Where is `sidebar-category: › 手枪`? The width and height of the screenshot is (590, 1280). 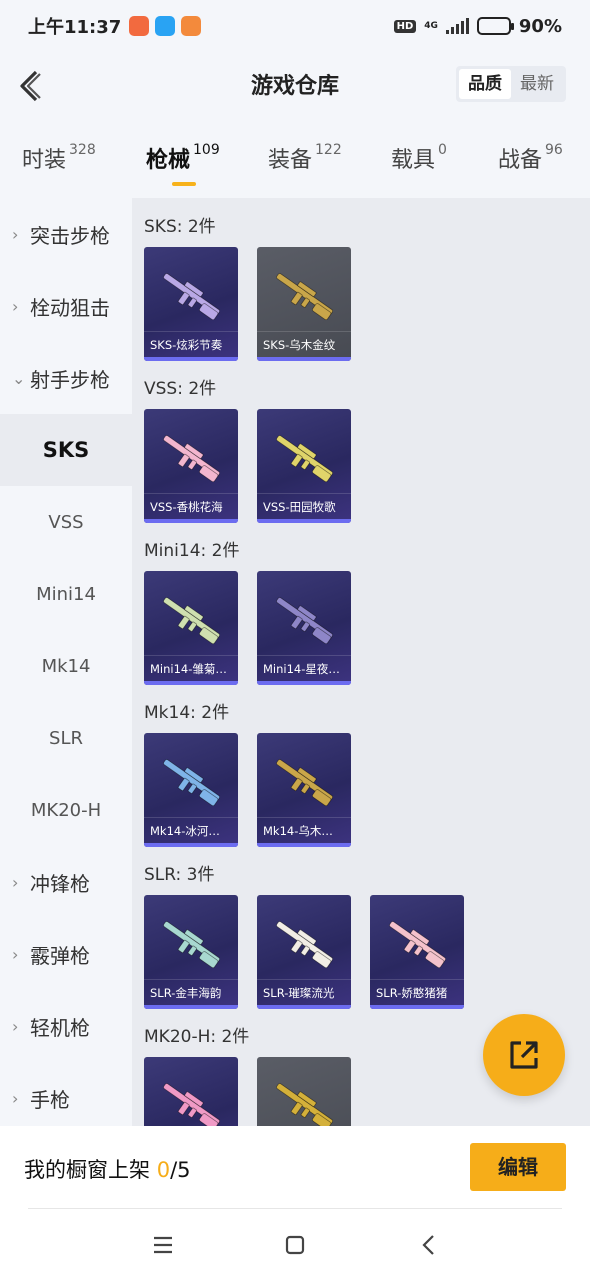 sidebar-category: › 手枪 is located at coordinates (66, 1094).